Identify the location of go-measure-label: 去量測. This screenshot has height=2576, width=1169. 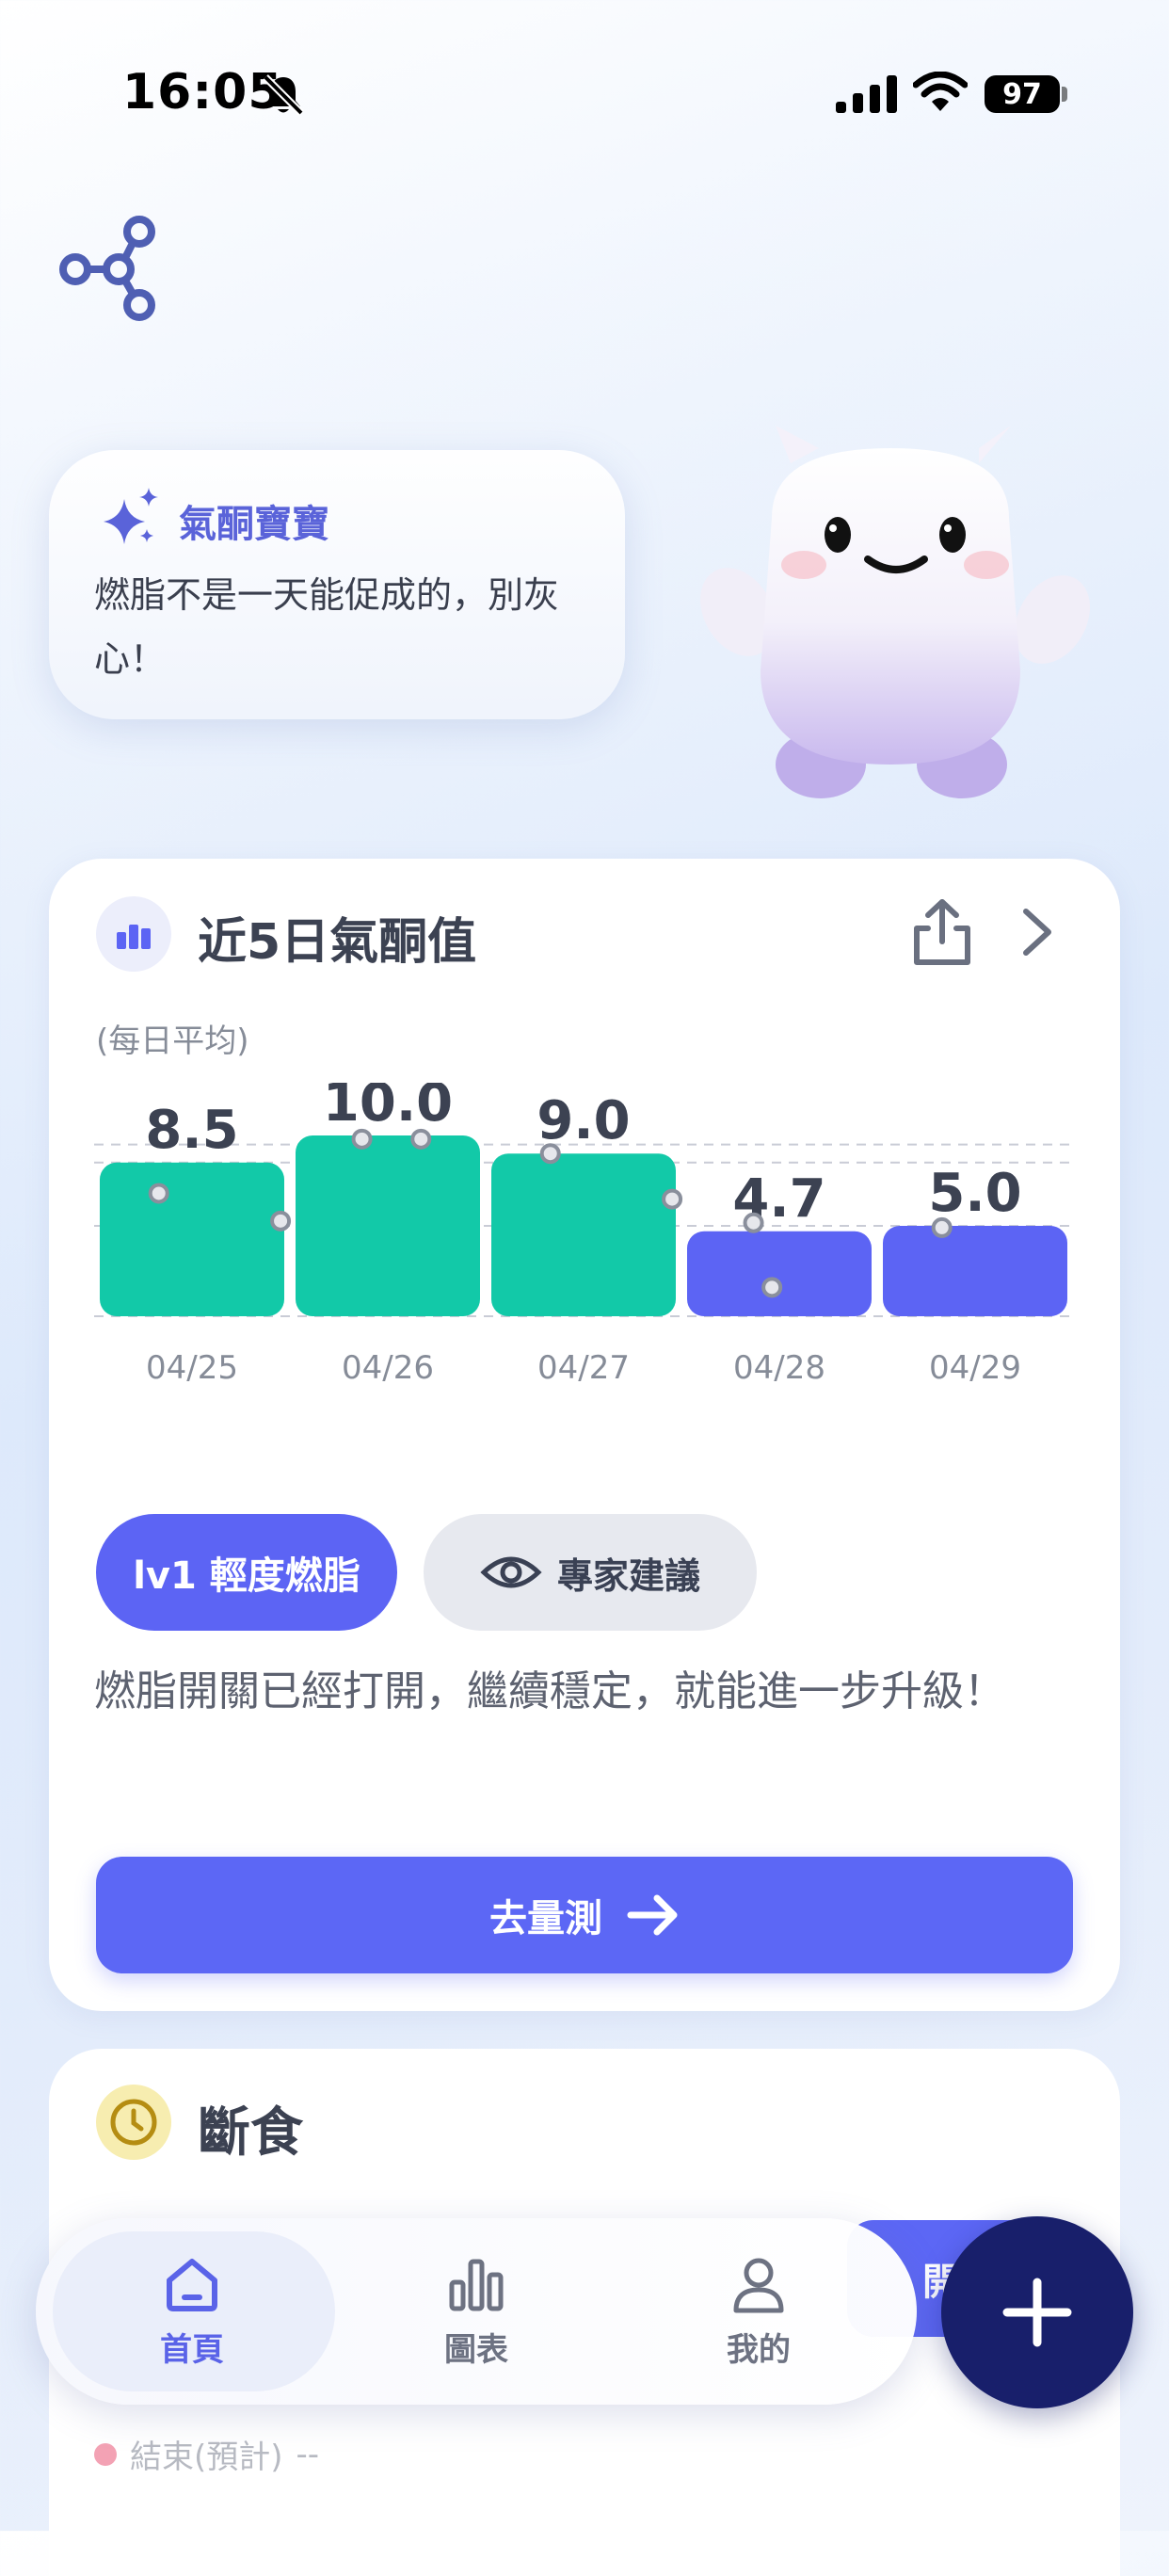
(545, 1918).